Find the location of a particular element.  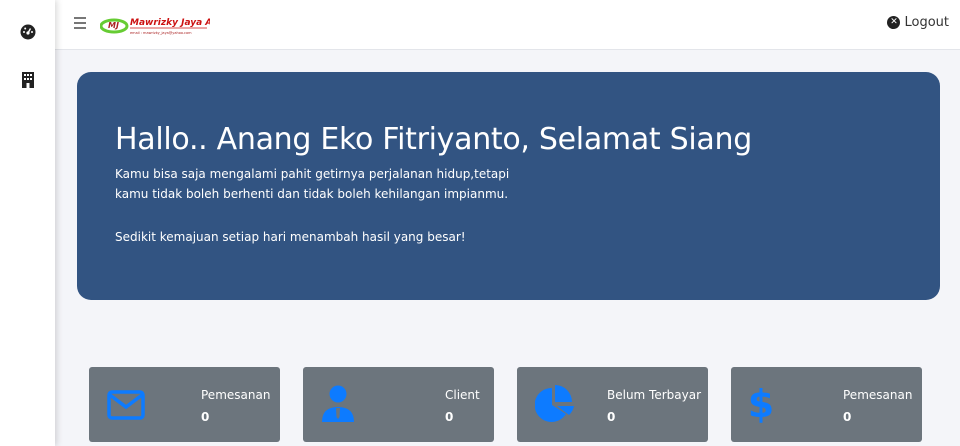

logout-button: ✕ Logout is located at coordinates (918, 22).